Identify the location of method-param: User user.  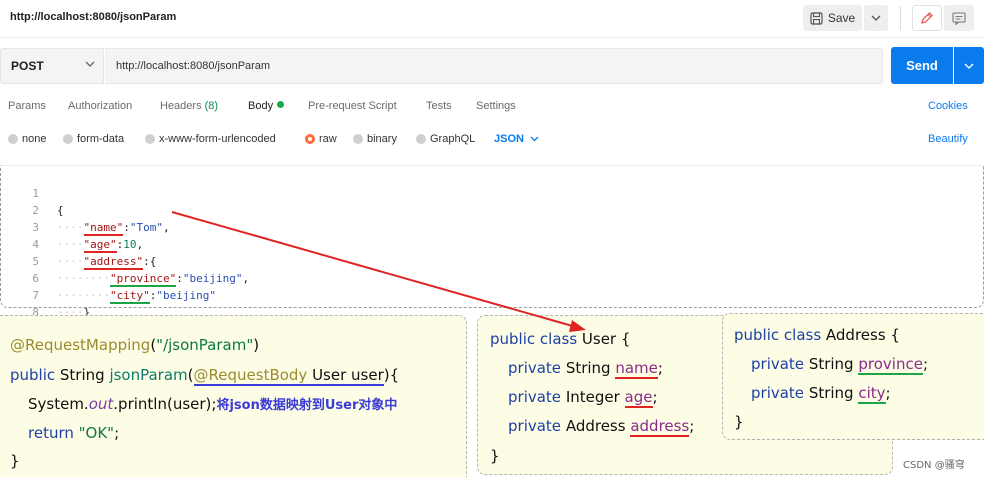
(345, 375).